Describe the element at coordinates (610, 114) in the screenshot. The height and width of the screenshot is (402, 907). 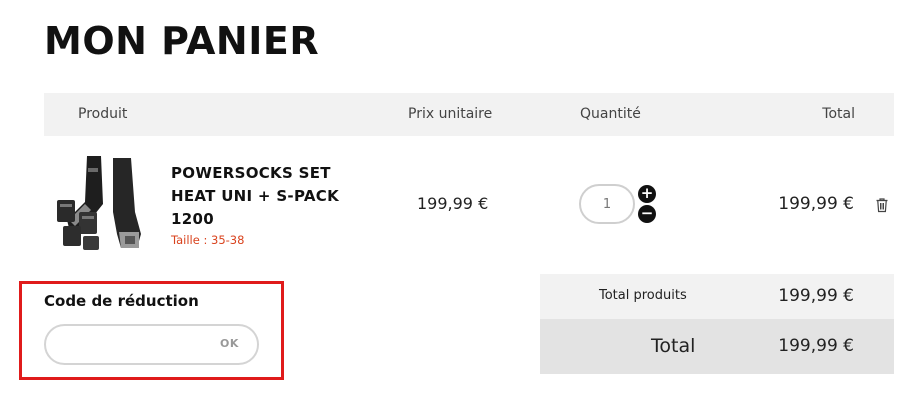
I see `column-header-quantity: Quantité` at that location.